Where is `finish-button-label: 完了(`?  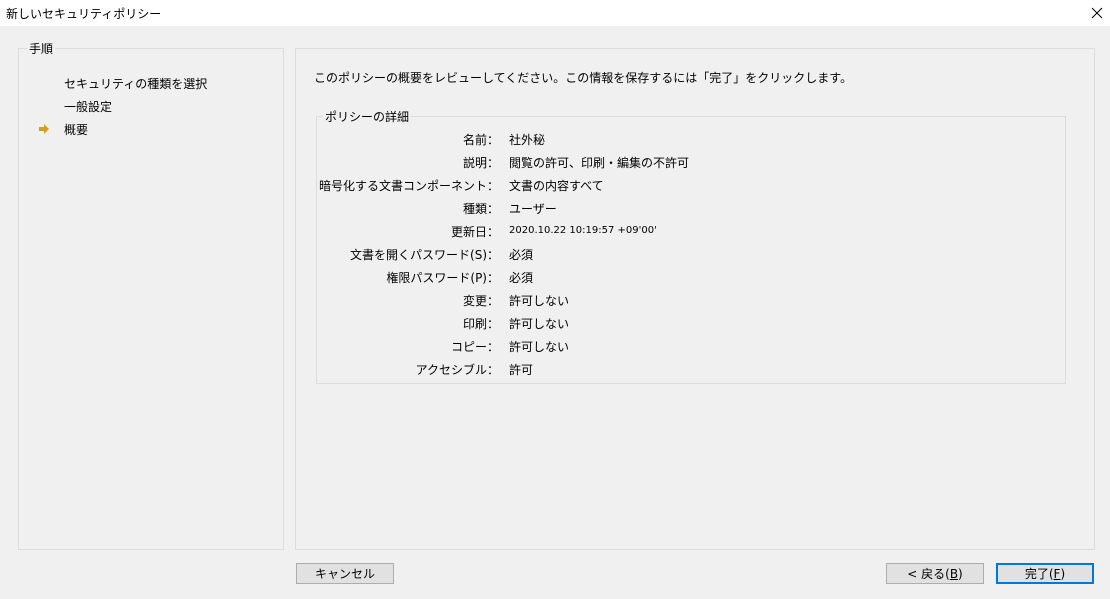 finish-button-label: 完了( is located at coordinates (1039, 574).